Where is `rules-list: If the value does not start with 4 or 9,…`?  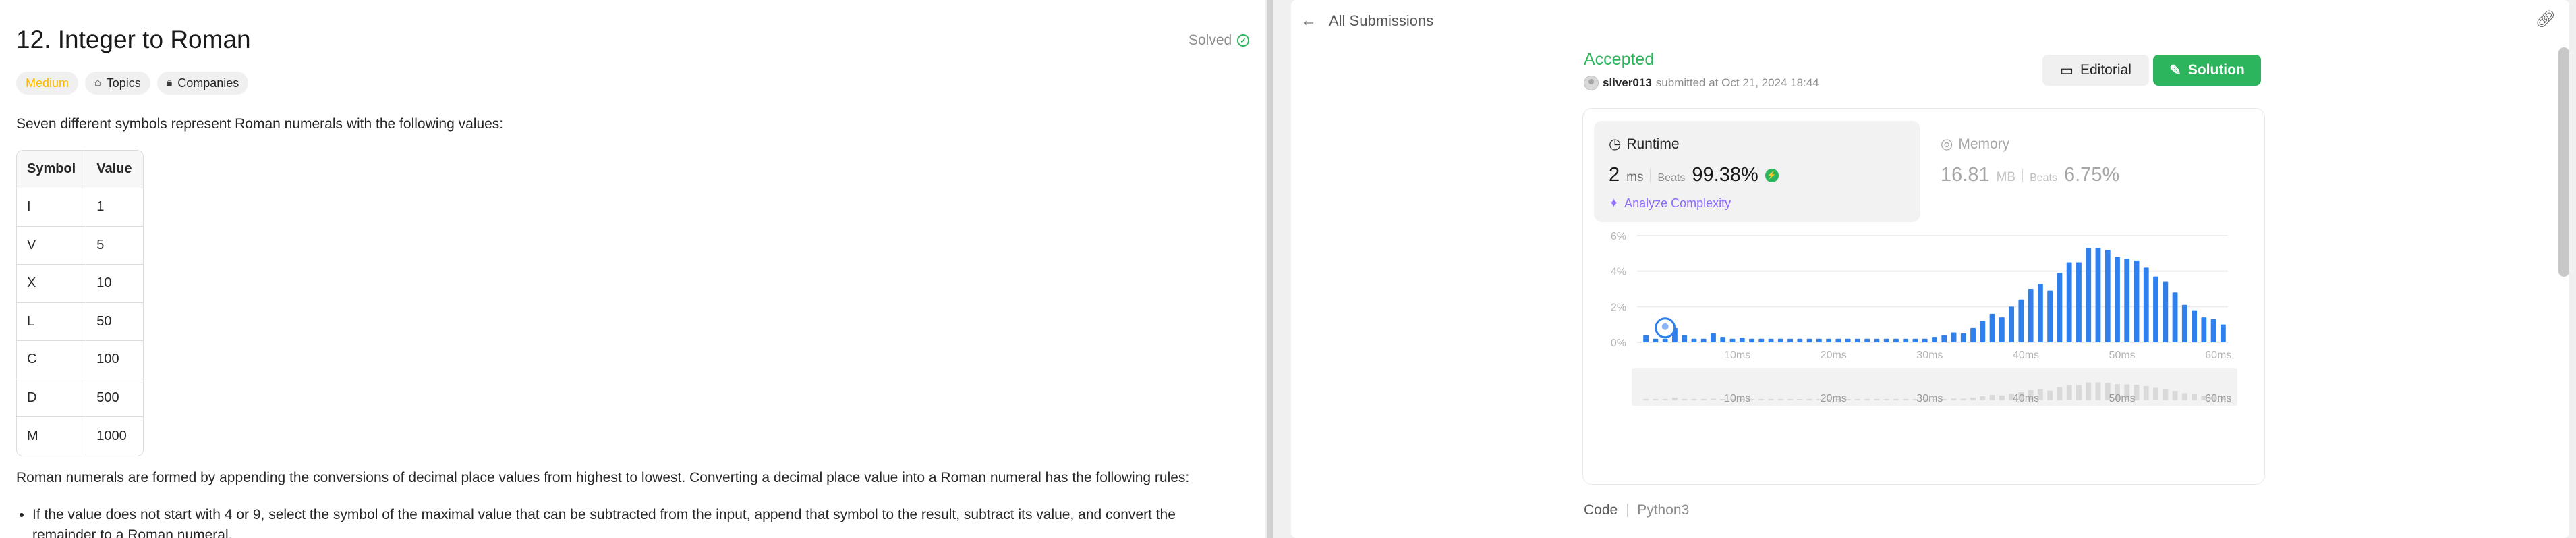 rules-list: If the value does not start with 4 or 9,… is located at coordinates (603, 521).